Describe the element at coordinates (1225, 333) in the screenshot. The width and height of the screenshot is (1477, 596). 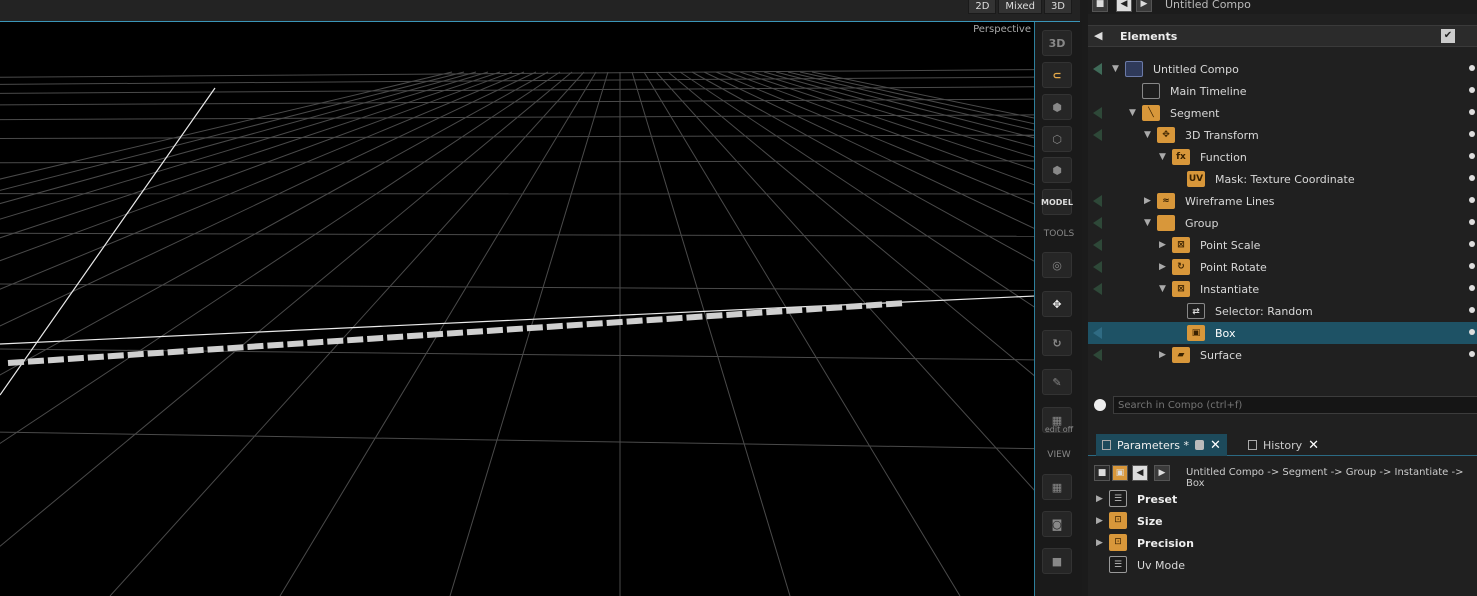
I see `tree-item-label: Box` at that location.